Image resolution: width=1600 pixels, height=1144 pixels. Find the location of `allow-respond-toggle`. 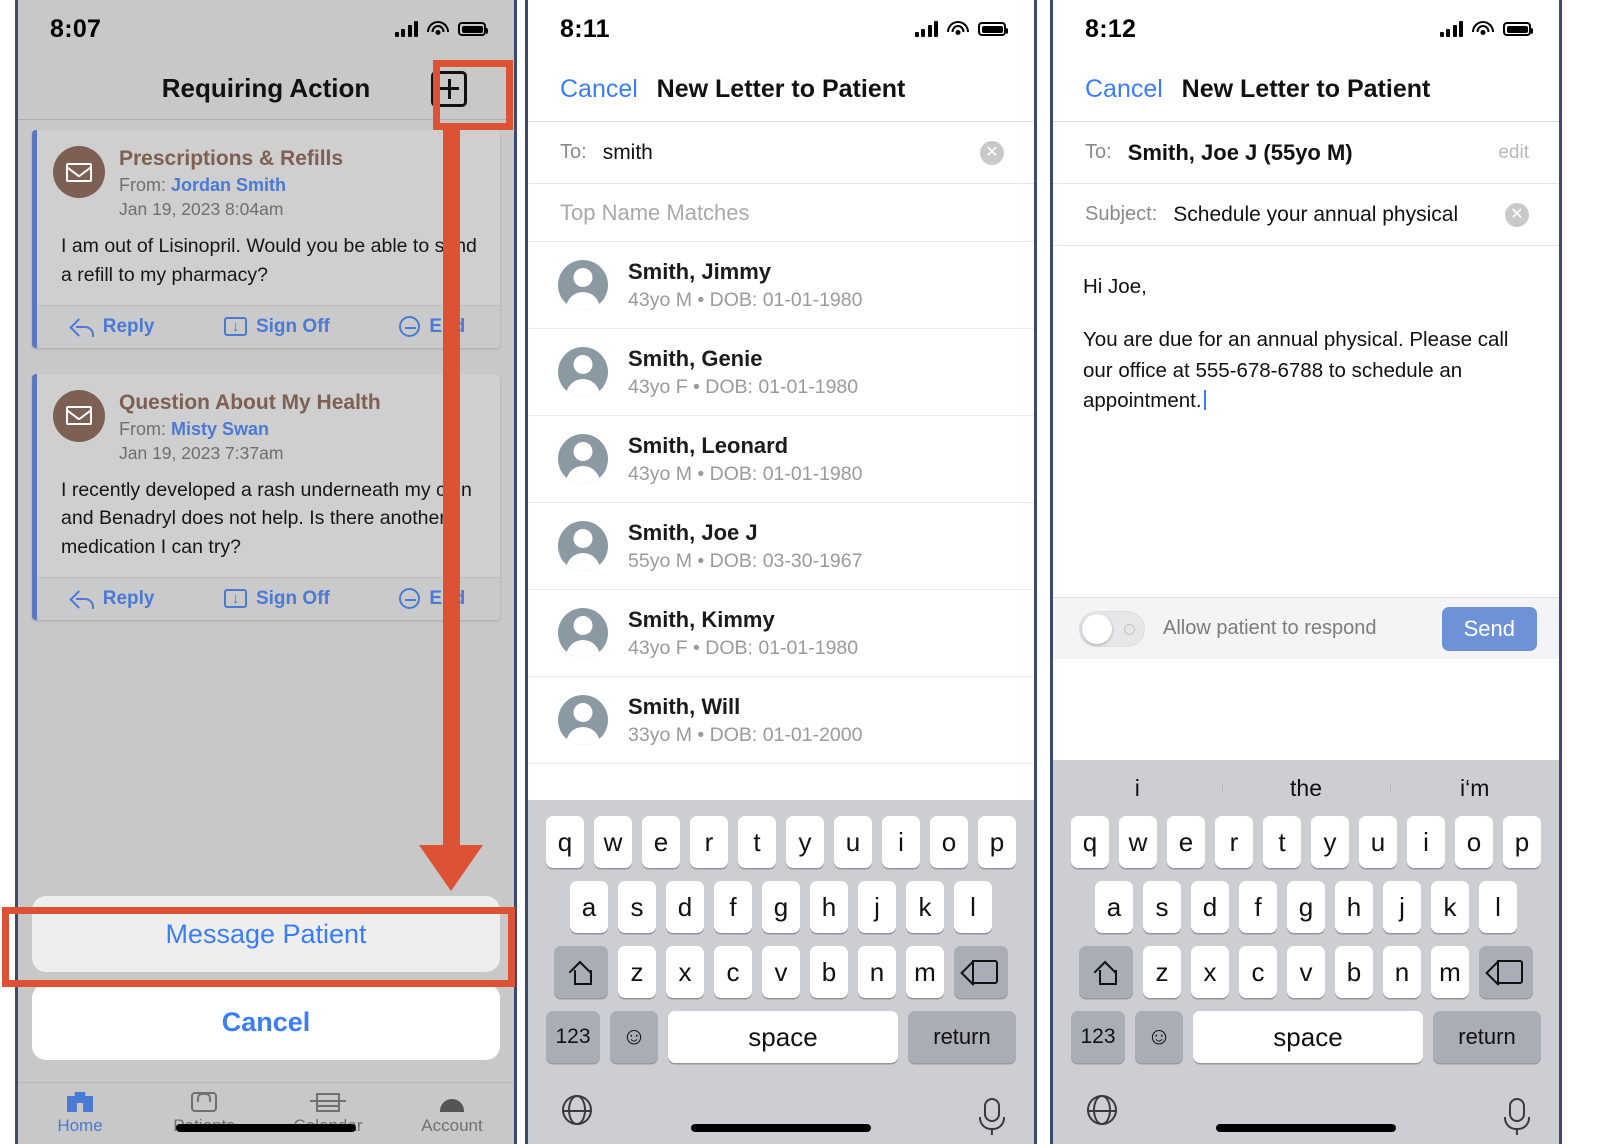

allow-respond-toggle is located at coordinates (1112, 628).